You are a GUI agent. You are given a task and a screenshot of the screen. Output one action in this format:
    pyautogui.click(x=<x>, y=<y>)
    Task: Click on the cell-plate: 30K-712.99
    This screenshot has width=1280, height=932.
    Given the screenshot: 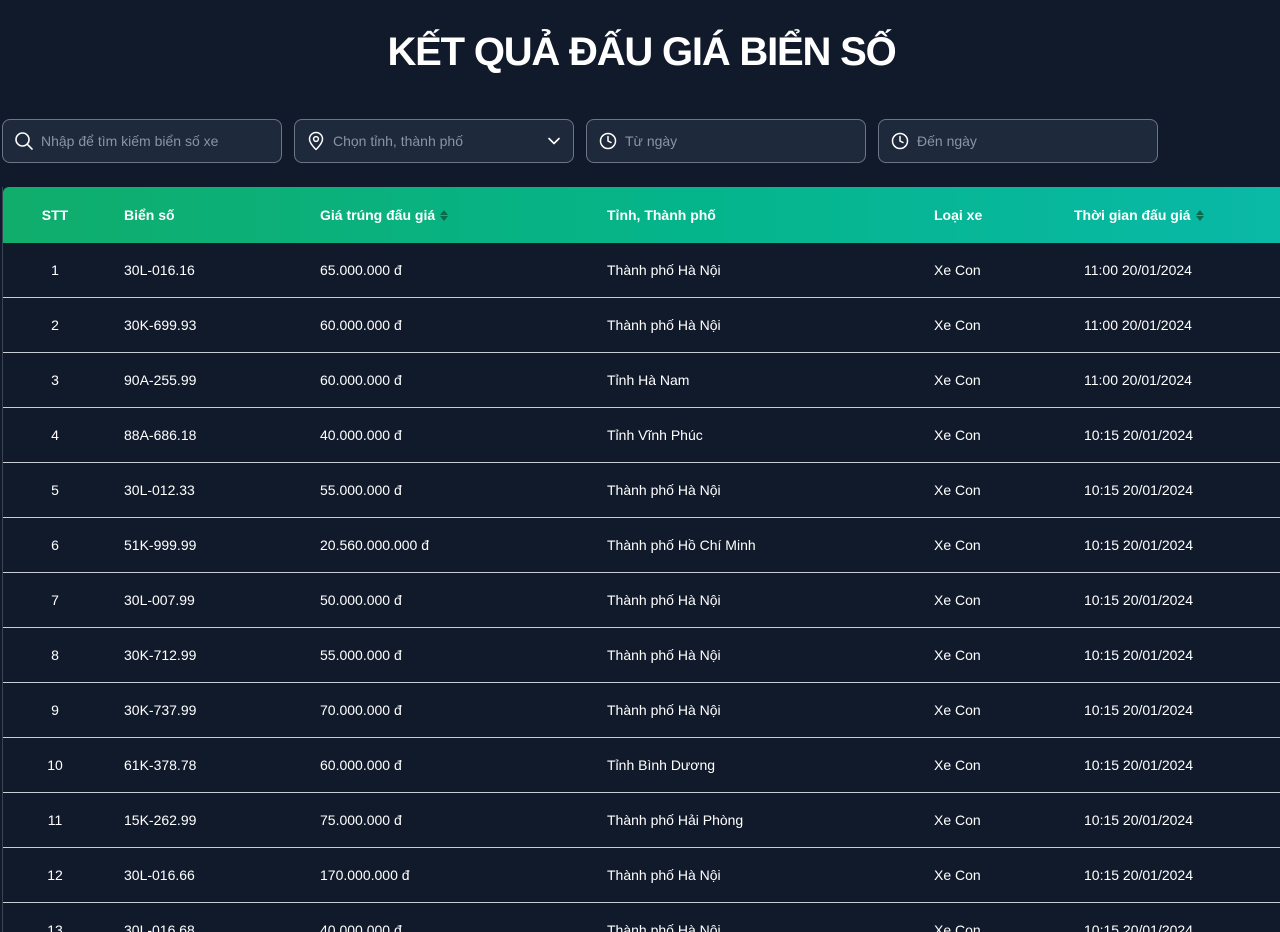 What is the action you would take?
    pyautogui.click(x=160, y=655)
    